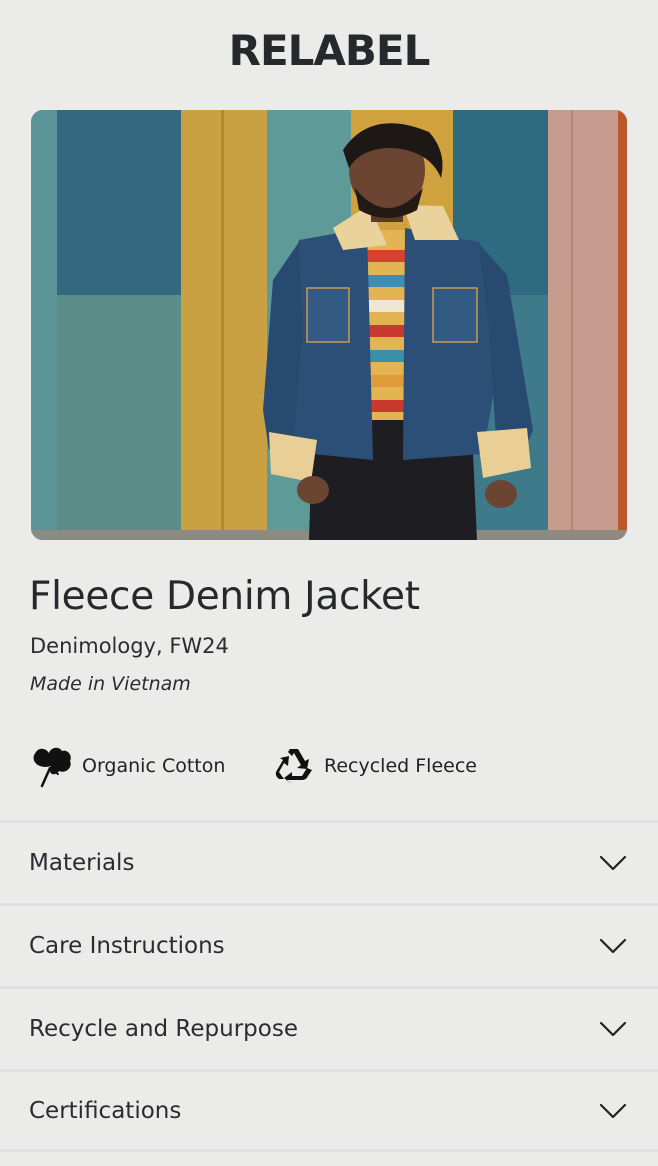 The image size is (658, 1166). What do you see at coordinates (329, 1110) in the screenshot?
I see `accordion-certifications: Certifications` at bounding box center [329, 1110].